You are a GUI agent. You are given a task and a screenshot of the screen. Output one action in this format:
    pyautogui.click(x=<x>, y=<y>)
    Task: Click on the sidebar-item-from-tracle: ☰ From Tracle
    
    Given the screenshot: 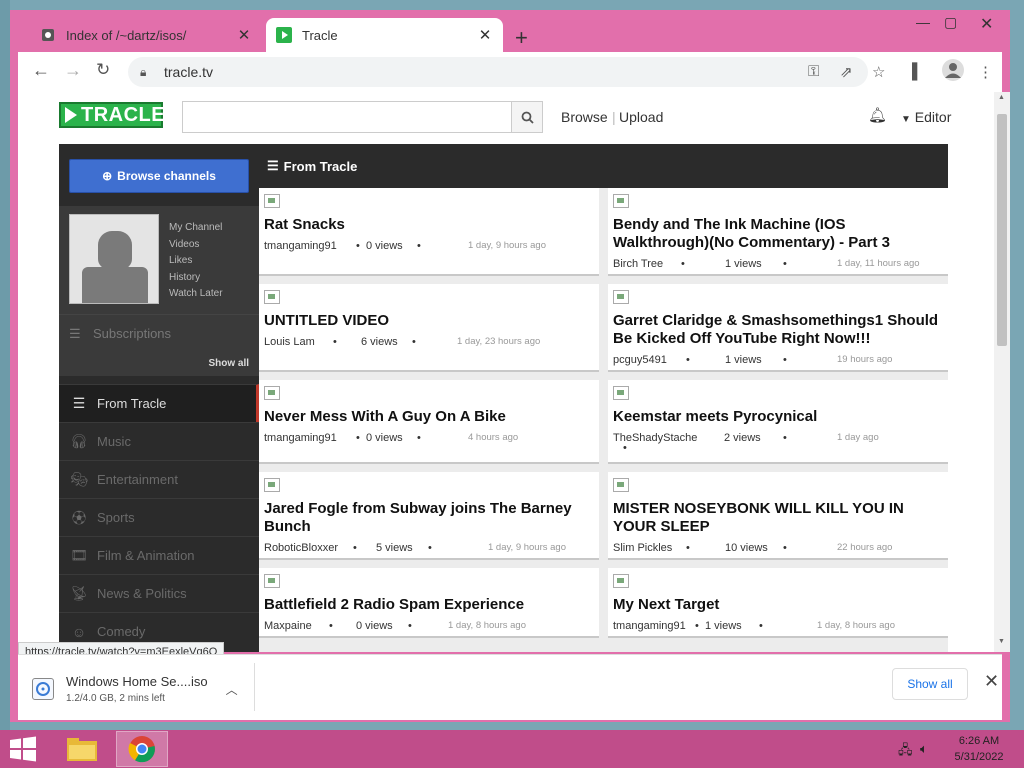 What is the action you would take?
    pyautogui.click(x=159, y=403)
    